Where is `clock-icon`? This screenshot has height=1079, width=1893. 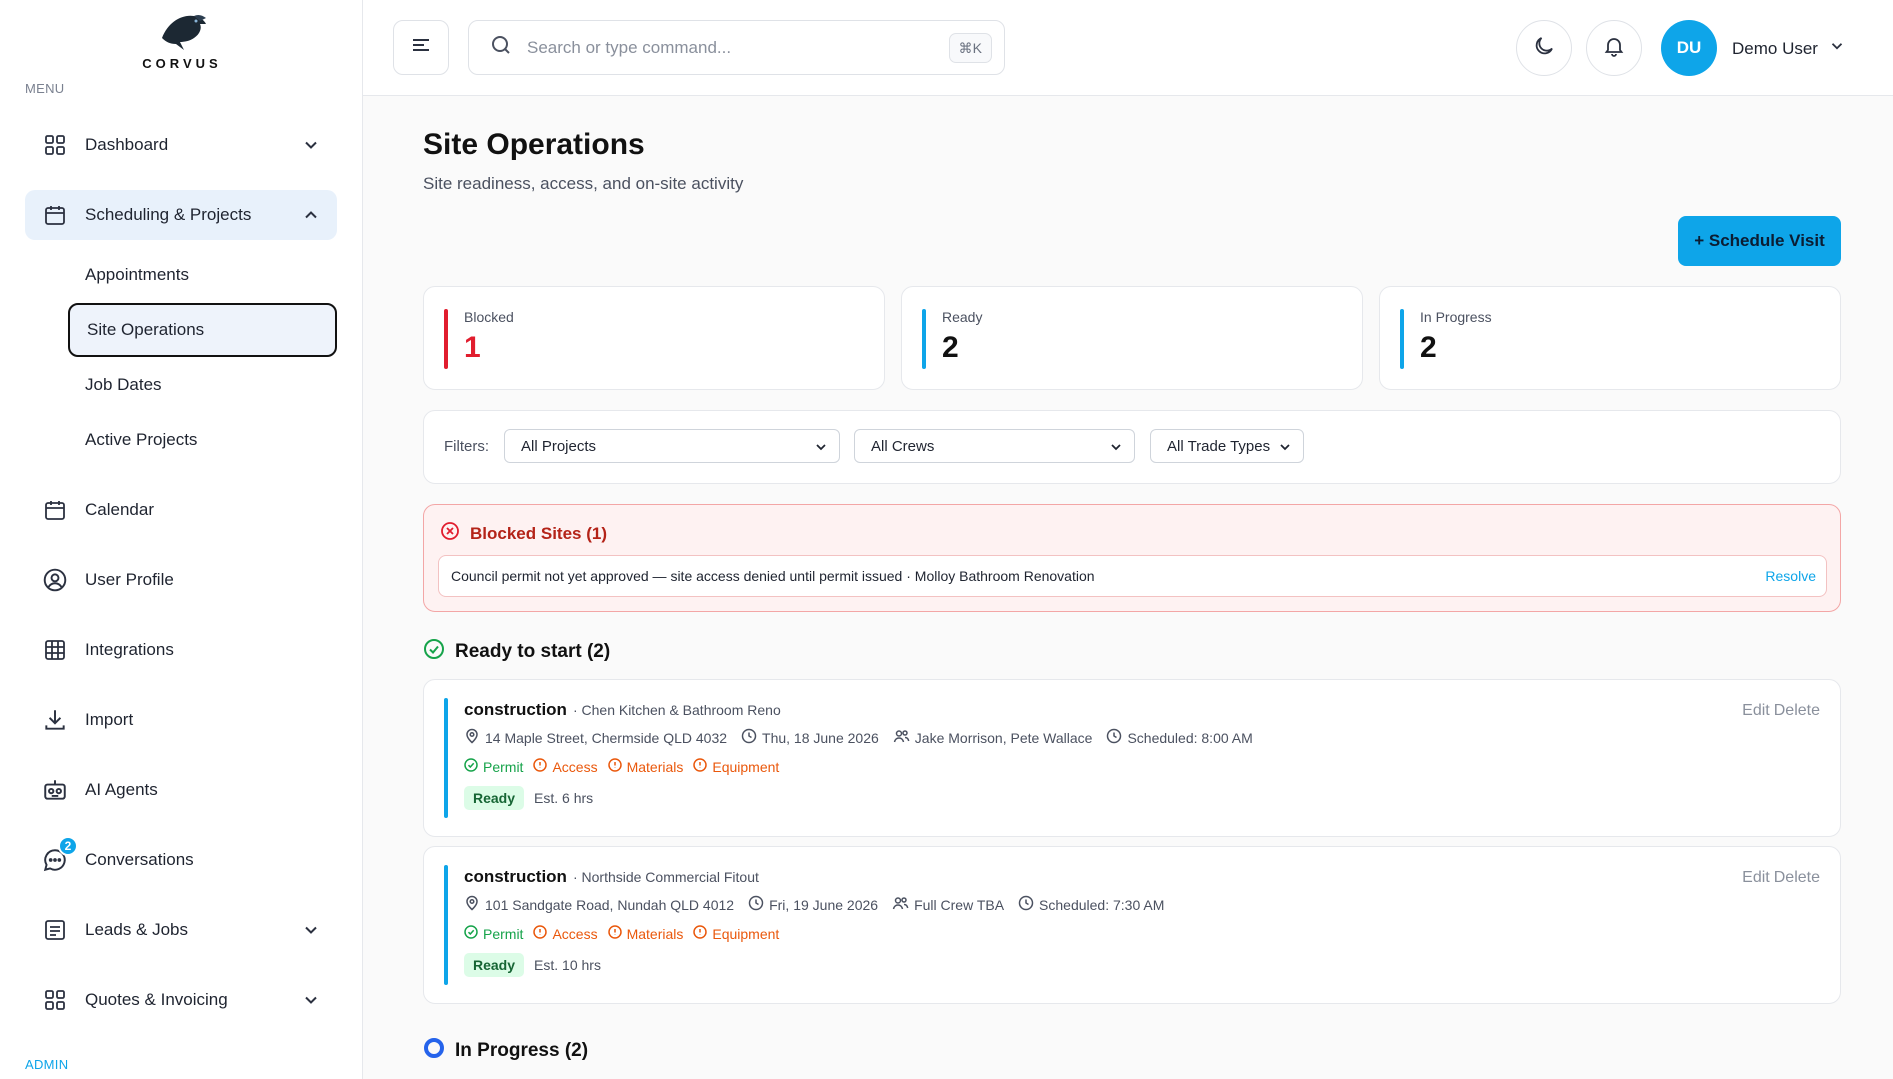
clock-icon is located at coordinates (1026, 904).